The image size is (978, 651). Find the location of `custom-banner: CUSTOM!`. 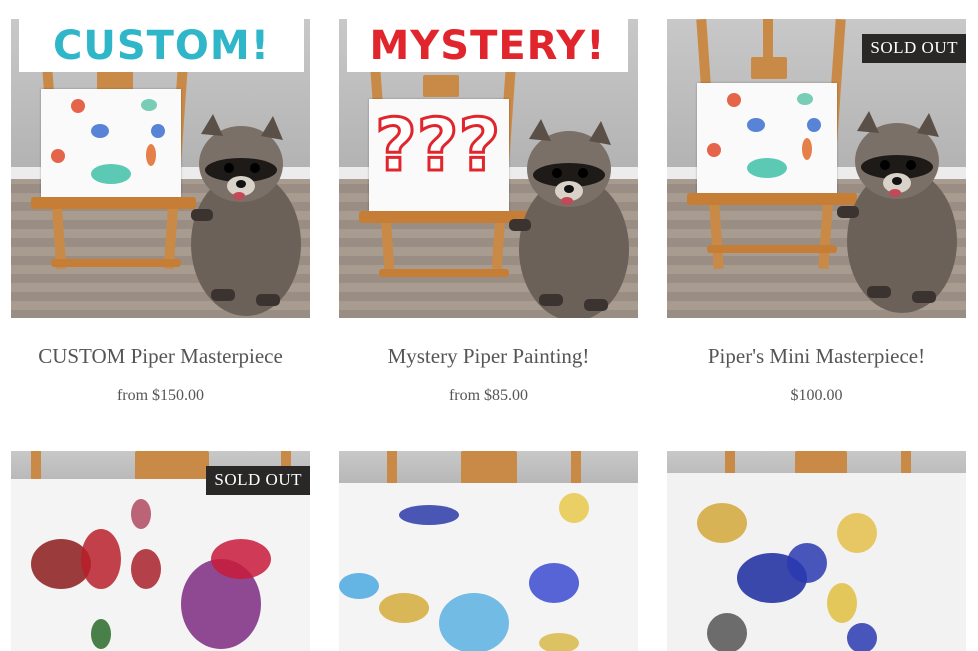

custom-banner: CUSTOM! is located at coordinates (161, 45).